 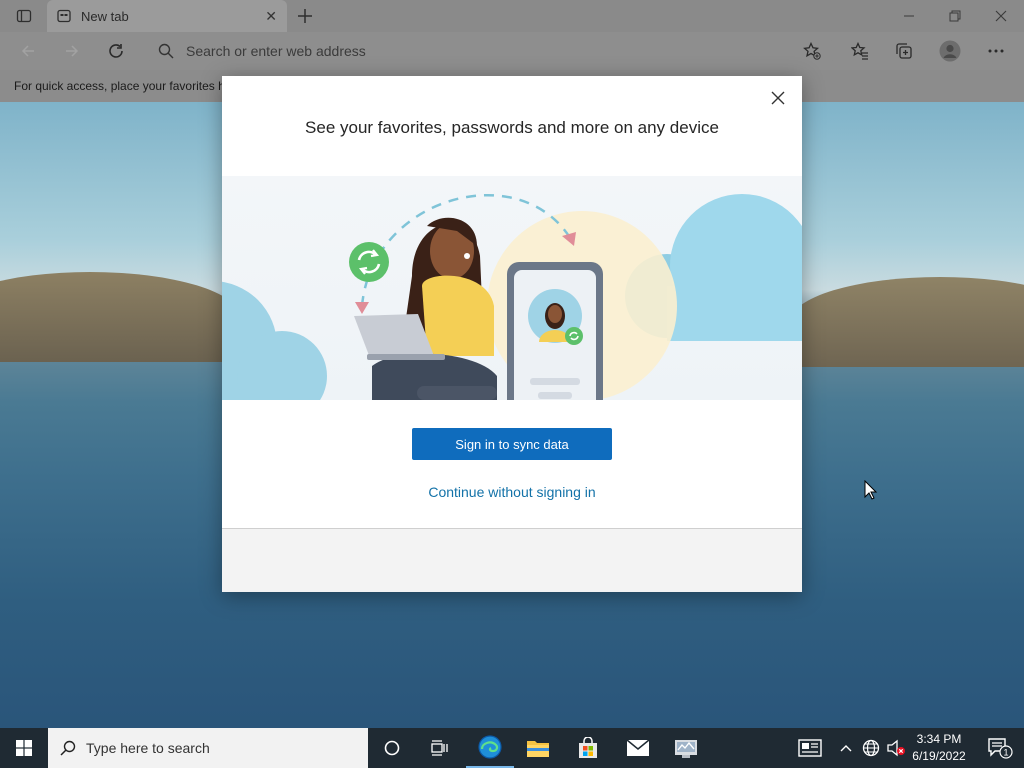 I want to click on show-hidden-icons-button, so click(x=846, y=748).